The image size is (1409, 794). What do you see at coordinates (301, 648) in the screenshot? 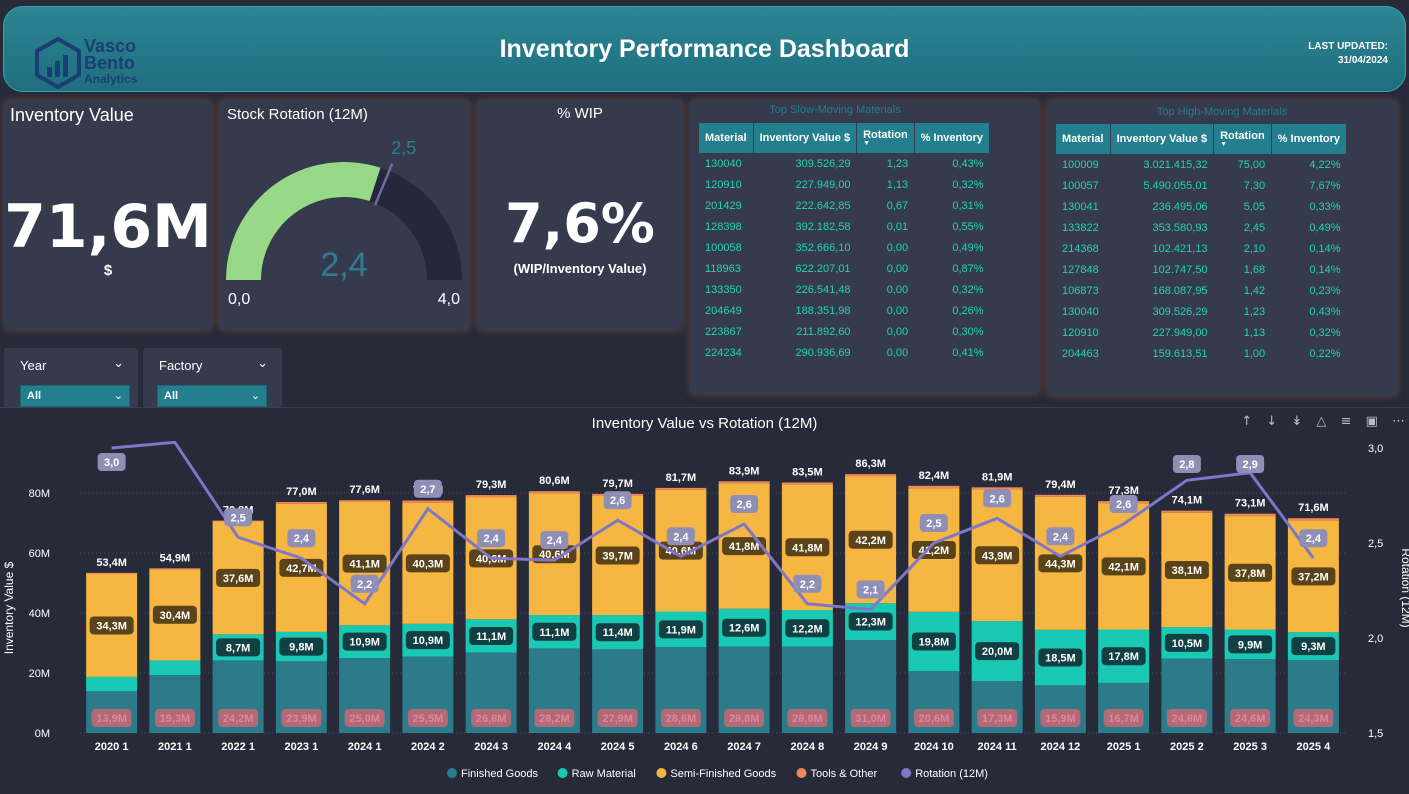
I see `data-label-raw-material: 9,8M` at bounding box center [301, 648].